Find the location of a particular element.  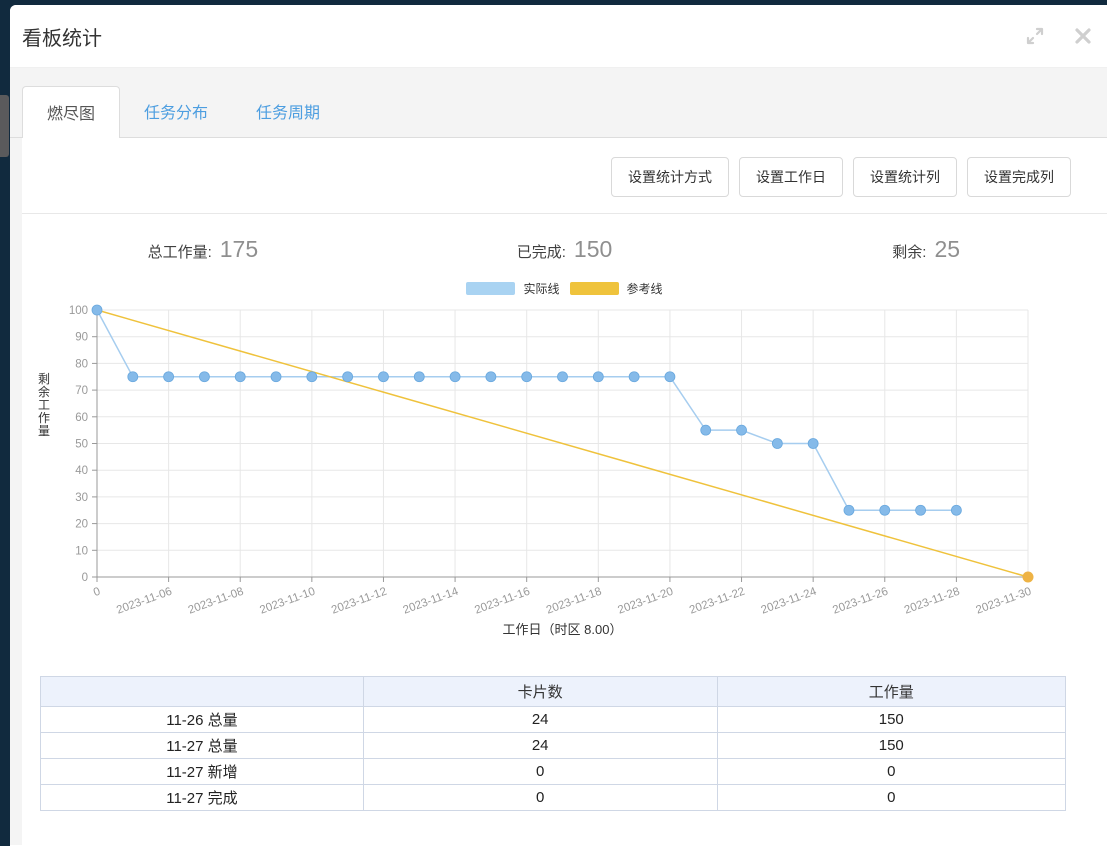

table-header-cell is located at coordinates (202, 691).